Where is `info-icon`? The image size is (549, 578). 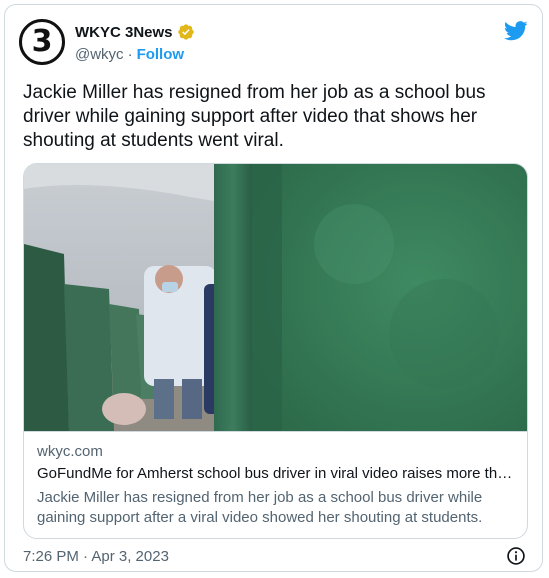 info-icon is located at coordinates (516, 556).